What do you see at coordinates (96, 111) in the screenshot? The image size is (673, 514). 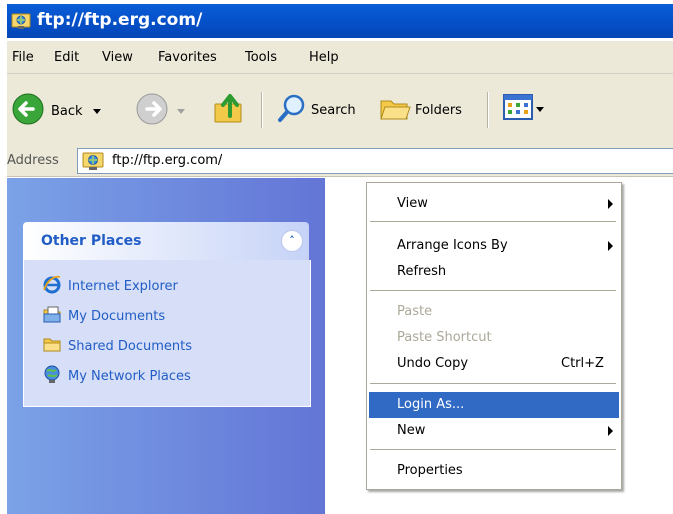 I see `back-dropdown-icon` at bounding box center [96, 111].